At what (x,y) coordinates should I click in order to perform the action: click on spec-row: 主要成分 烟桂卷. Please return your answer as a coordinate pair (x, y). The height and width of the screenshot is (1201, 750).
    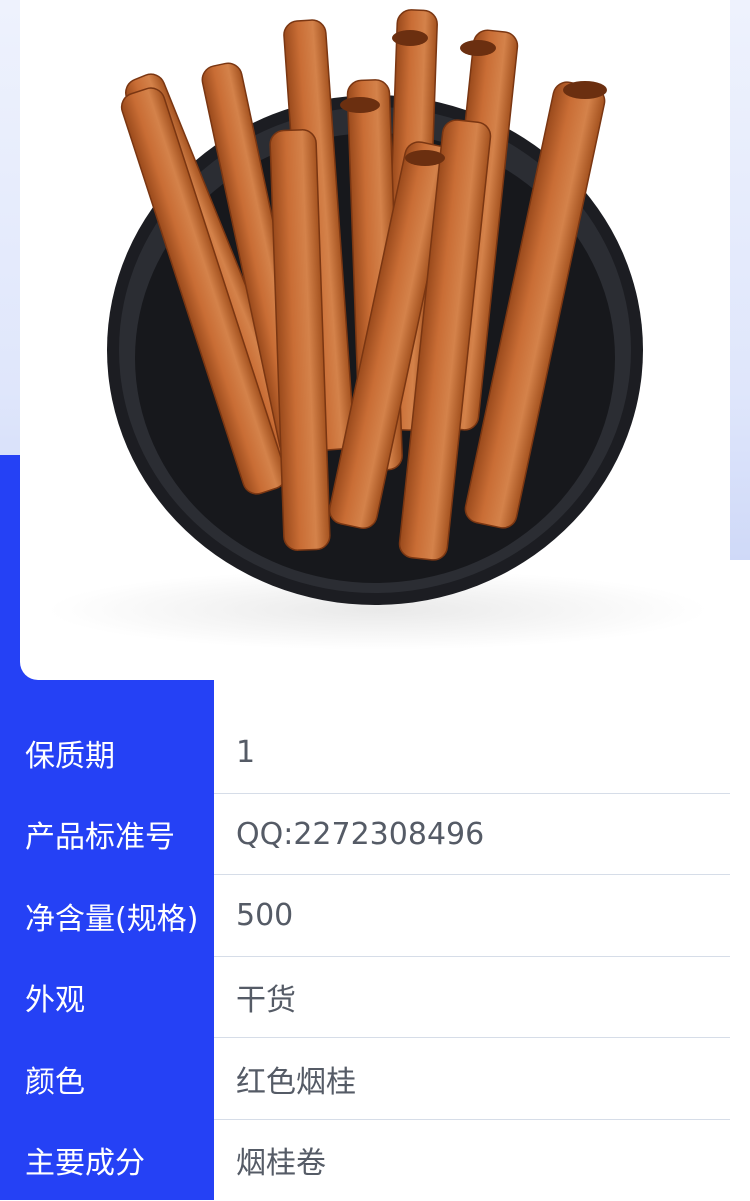
    Looking at the image, I should click on (375, 1160).